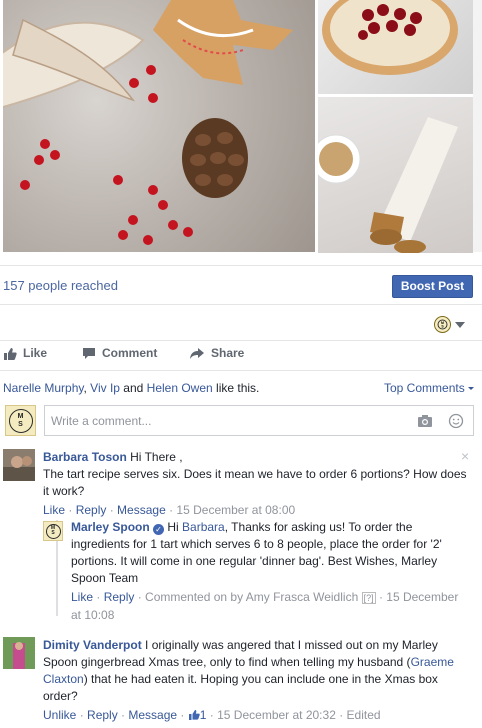 Image resolution: width=482 pixels, height=728 pixels. I want to click on comment-bubble-icon, so click(89, 353).